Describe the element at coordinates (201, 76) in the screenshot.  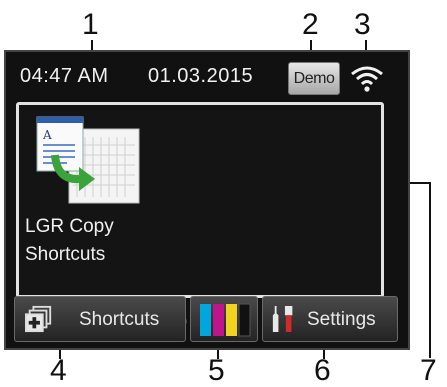
I see `clock-date: 01.03.2015` at that location.